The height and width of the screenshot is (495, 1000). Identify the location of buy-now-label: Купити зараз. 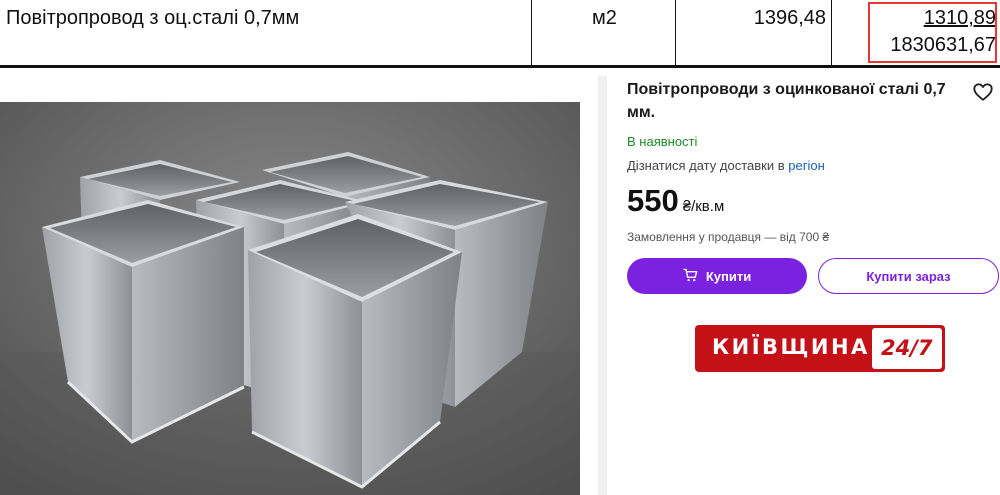
(908, 276).